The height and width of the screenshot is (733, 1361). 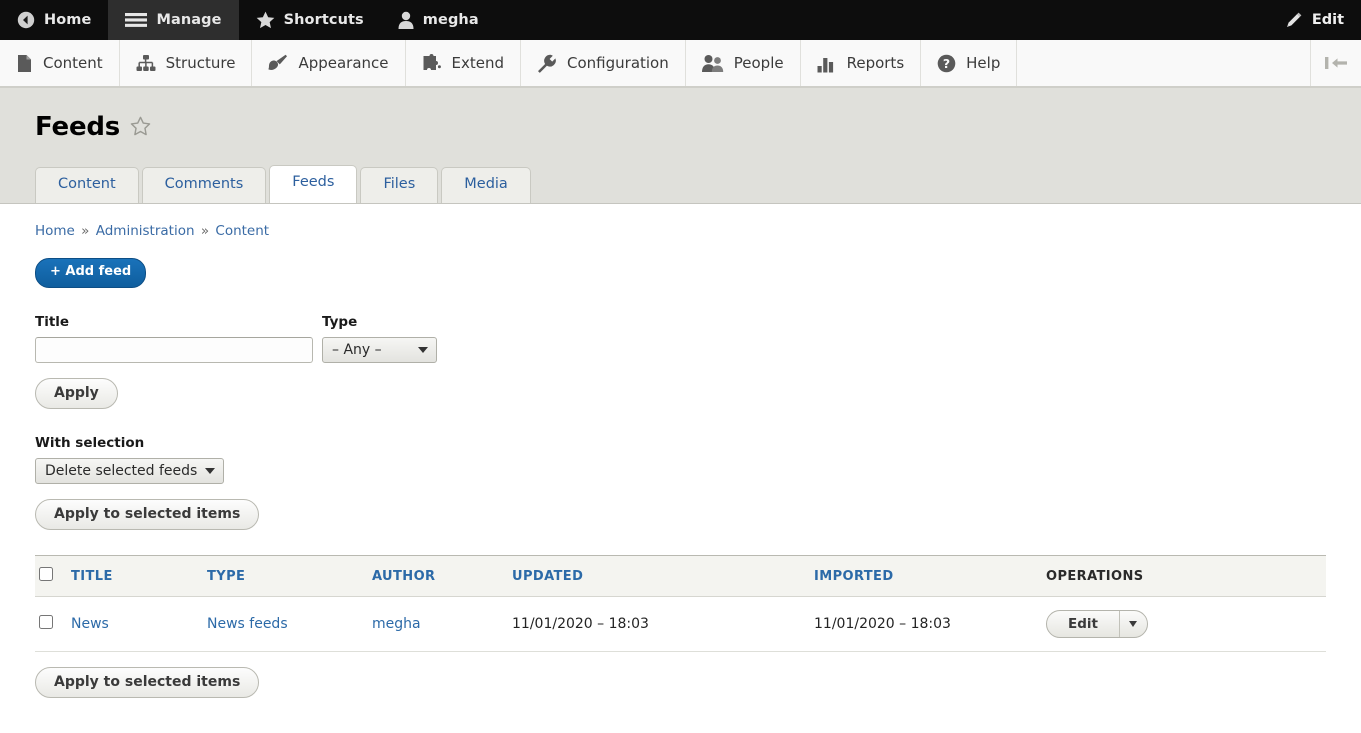 I want to click on operations-dropbutton: Edit, so click(x=1097, y=624).